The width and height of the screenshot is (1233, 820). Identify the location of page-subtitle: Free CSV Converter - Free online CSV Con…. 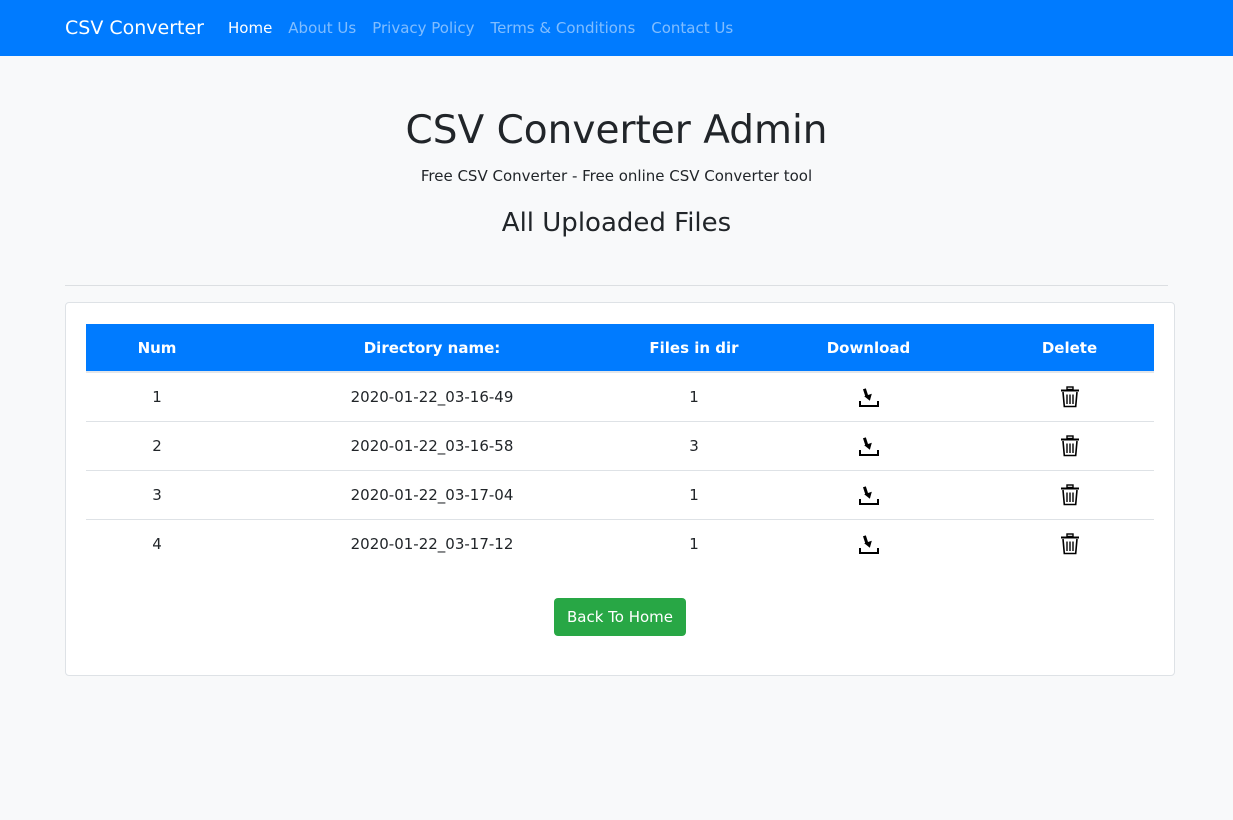
(616, 176).